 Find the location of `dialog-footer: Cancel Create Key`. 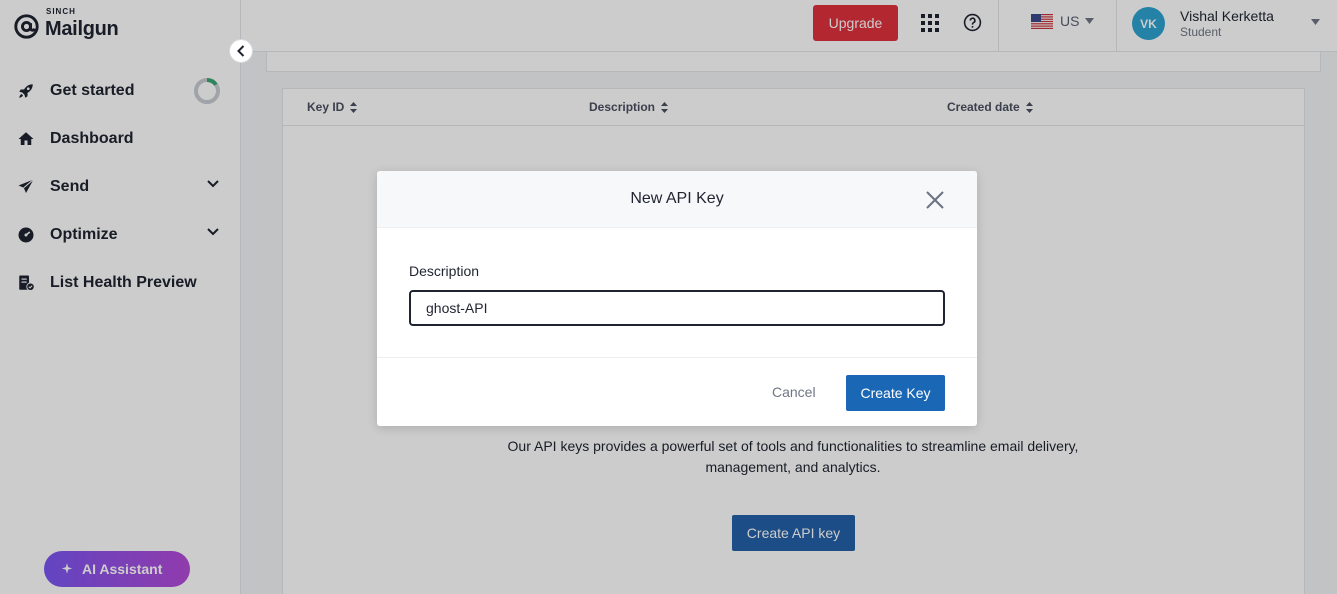

dialog-footer: Cancel Create Key is located at coordinates (677, 391).